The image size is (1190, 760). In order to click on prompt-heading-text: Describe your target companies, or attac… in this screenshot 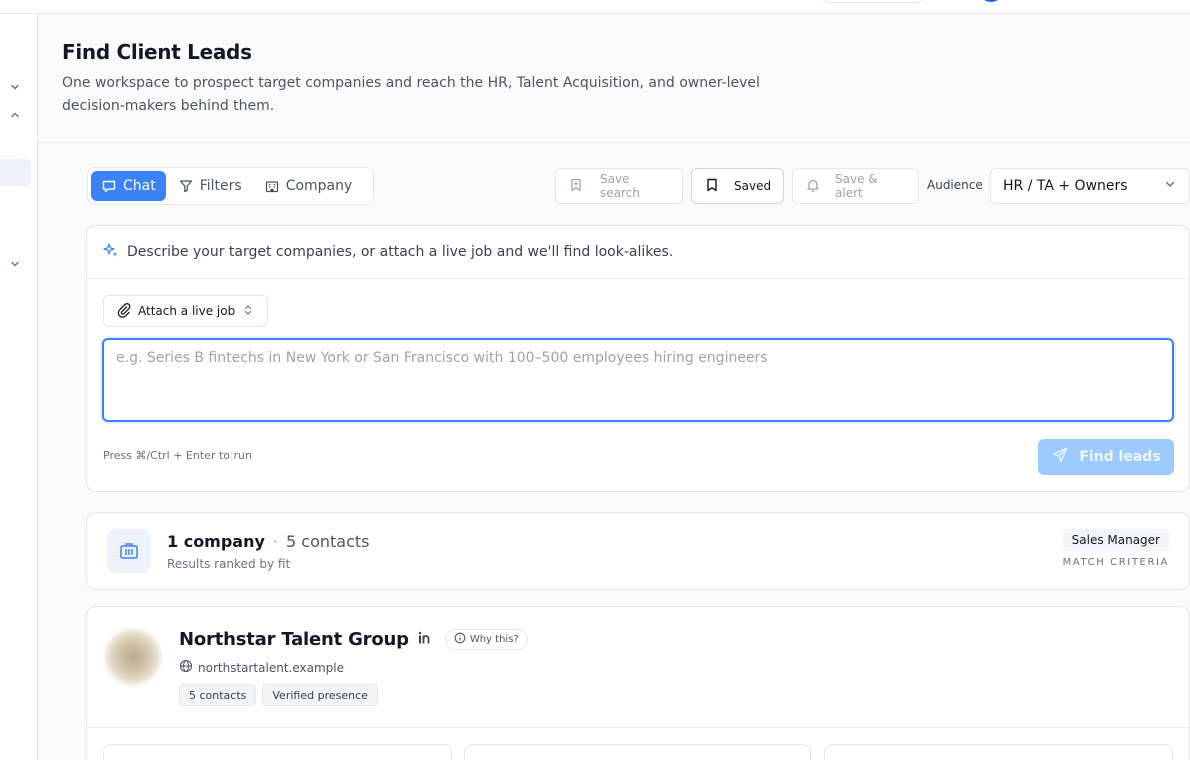, I will do `click(400, 252)`.